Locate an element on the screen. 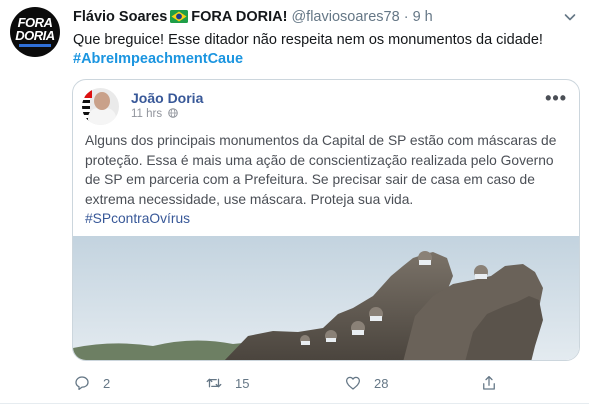  reply-button: 2 is located at coordinates (91, 383).